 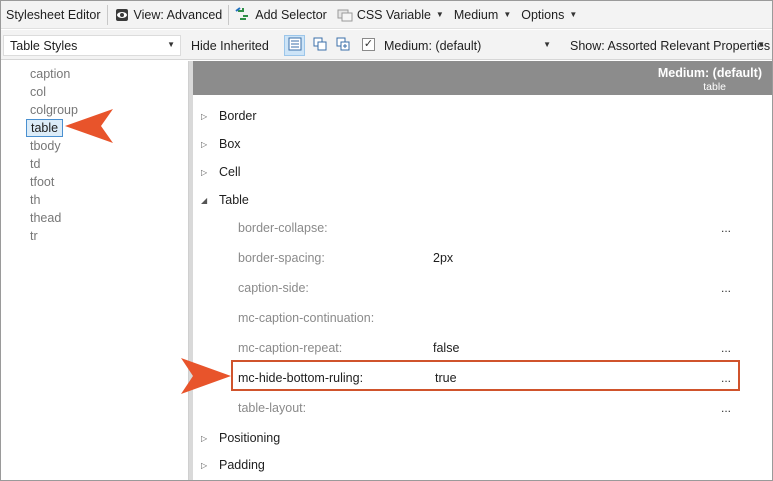 What do you see at coordinates (230, 144) in the screenshot?
I see `group-label: Box` at bounding box center [230, 144].